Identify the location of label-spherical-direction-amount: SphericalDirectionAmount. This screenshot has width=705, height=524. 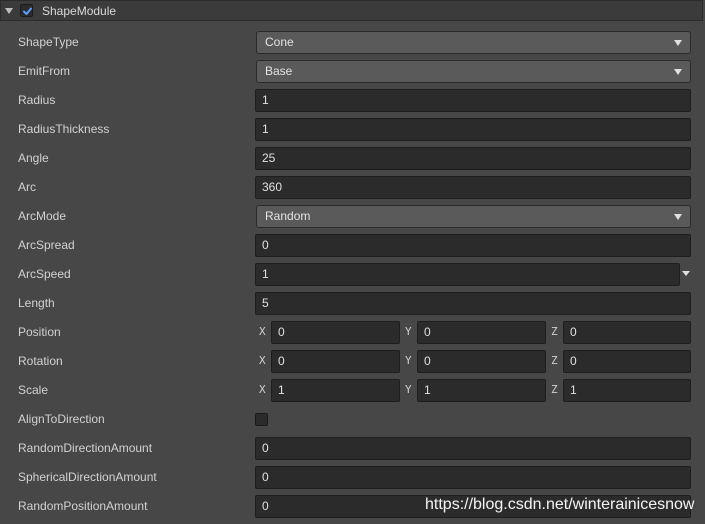
(87, 477).